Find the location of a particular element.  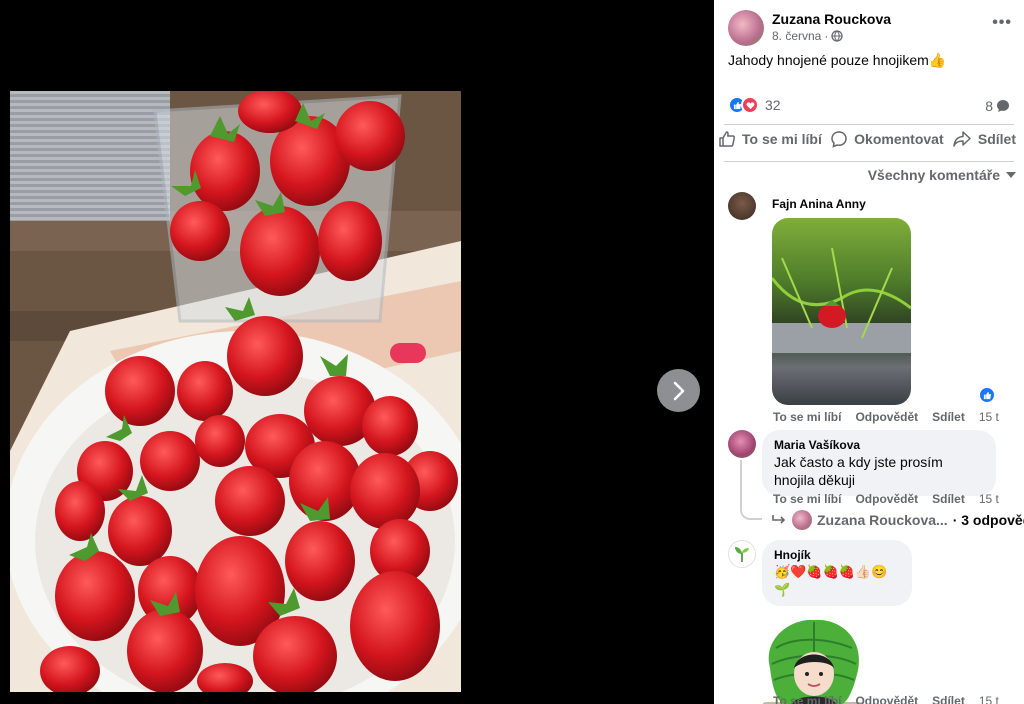

reply-author-avatar is located at coordinates (802, 520).